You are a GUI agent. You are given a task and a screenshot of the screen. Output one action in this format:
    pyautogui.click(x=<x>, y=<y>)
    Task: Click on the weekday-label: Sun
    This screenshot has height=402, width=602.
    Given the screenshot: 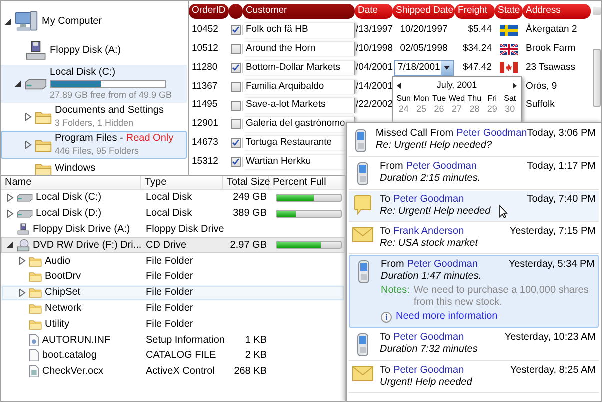 What is the action you would take?
    pyautogui.click(x=404, y=98)
    